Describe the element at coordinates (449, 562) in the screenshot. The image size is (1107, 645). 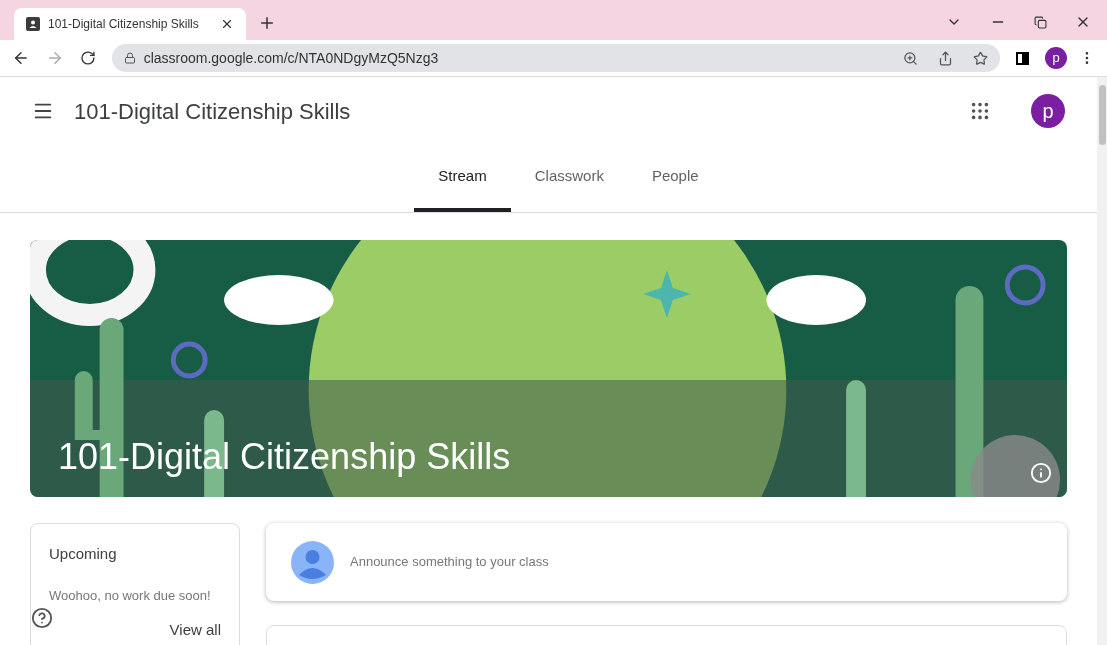
I see `announce-field: Announce something to your class` at that location.